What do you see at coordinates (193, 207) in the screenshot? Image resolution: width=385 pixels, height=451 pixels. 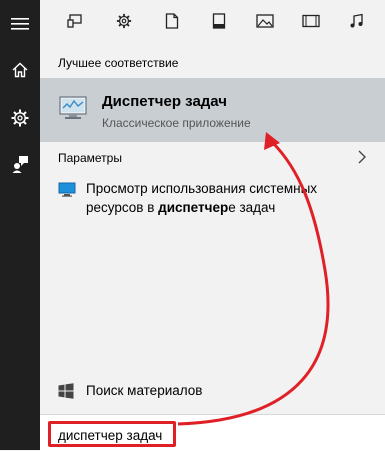 I see `settings-result-text-match: диспетчер` at bounding box center [193, 207].